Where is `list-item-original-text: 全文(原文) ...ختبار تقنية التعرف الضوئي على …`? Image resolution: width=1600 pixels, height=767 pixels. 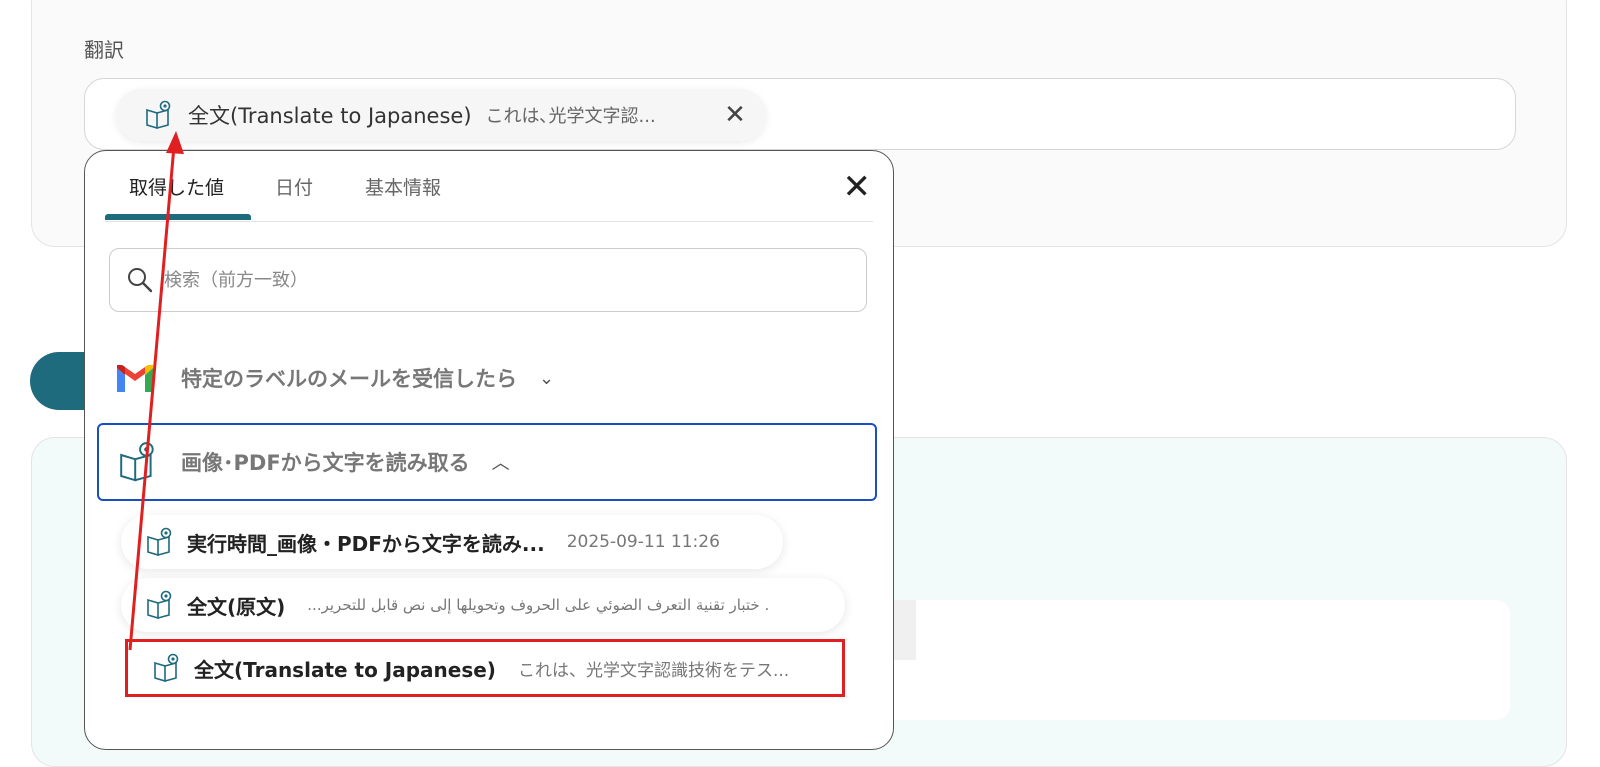
list-item-original-text: 全文(原文) ...ختبار تقنية التعرف الضوئي على … is located at coordinates (483, 605).